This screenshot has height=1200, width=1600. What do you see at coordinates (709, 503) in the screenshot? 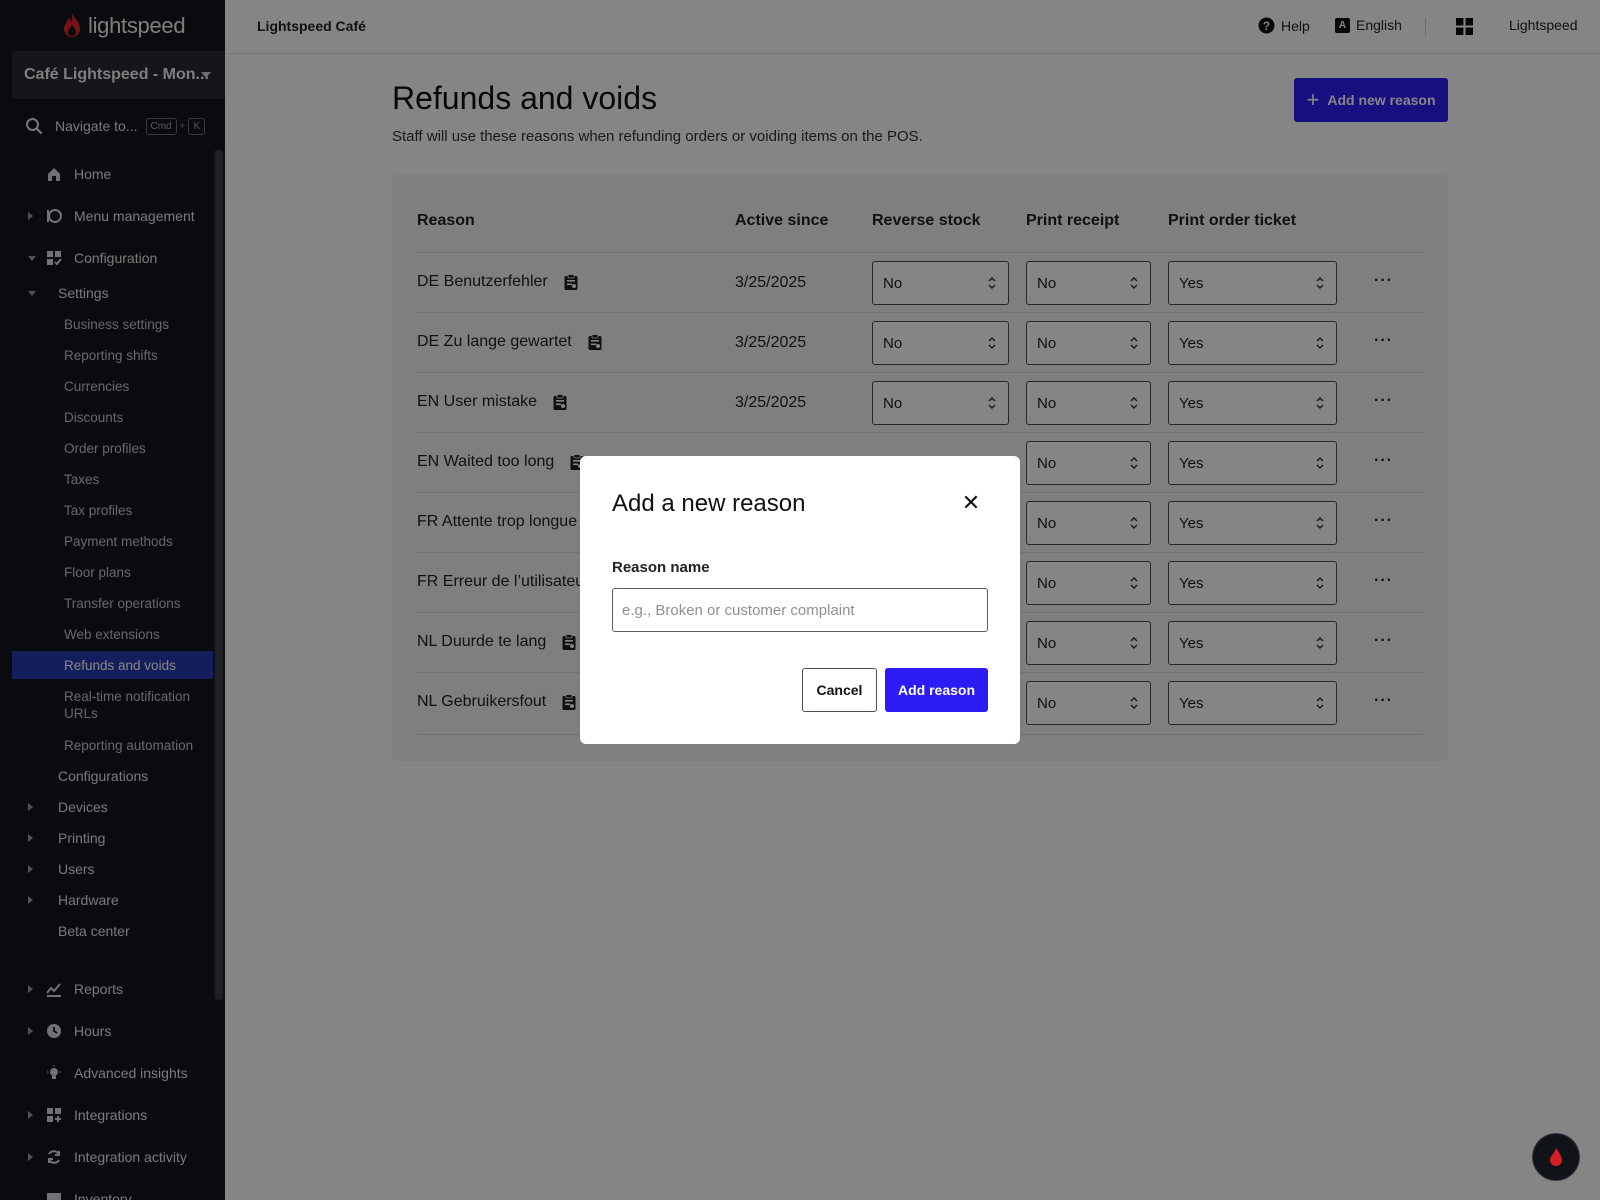
I see `modal-title: Add a new reason` at bounding box center [709, 503].